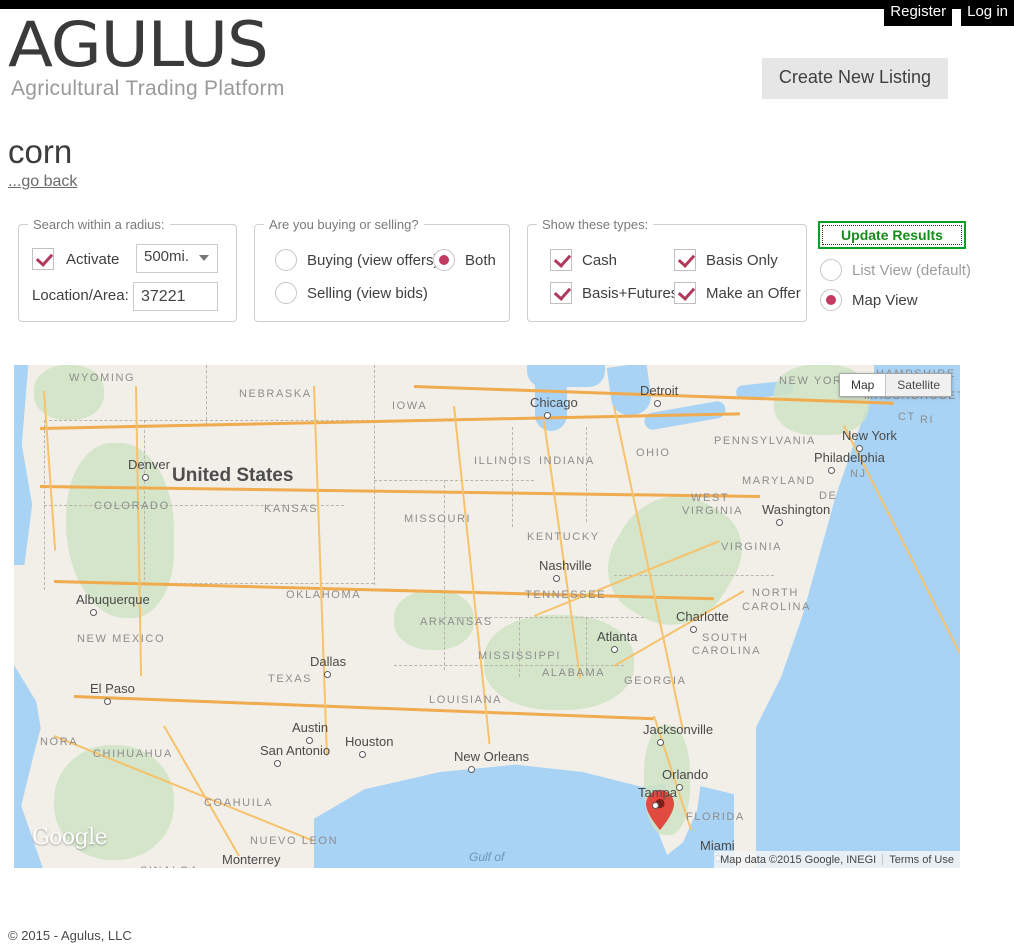 This screenshot has width=1014, height=949. I want to click on map-state-label: WYOMING, so click(102, 378).